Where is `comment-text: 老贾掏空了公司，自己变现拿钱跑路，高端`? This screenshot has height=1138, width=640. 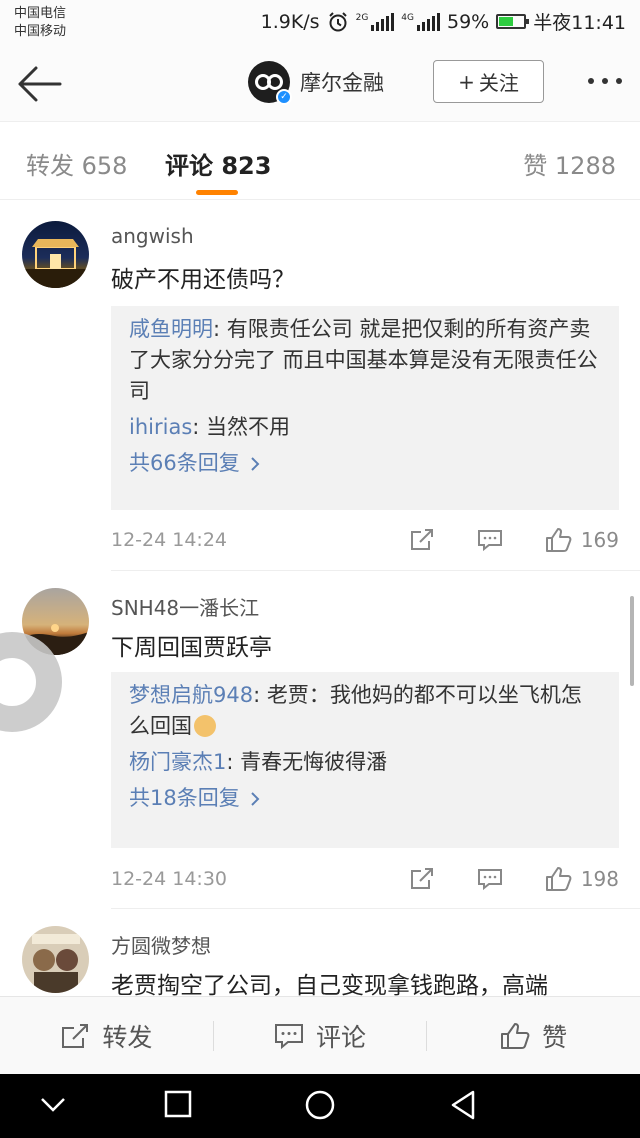 comment-text: 老贾掏空了公司，自己变现拿钱跑路，高端 is located at coordinates (329, 984).